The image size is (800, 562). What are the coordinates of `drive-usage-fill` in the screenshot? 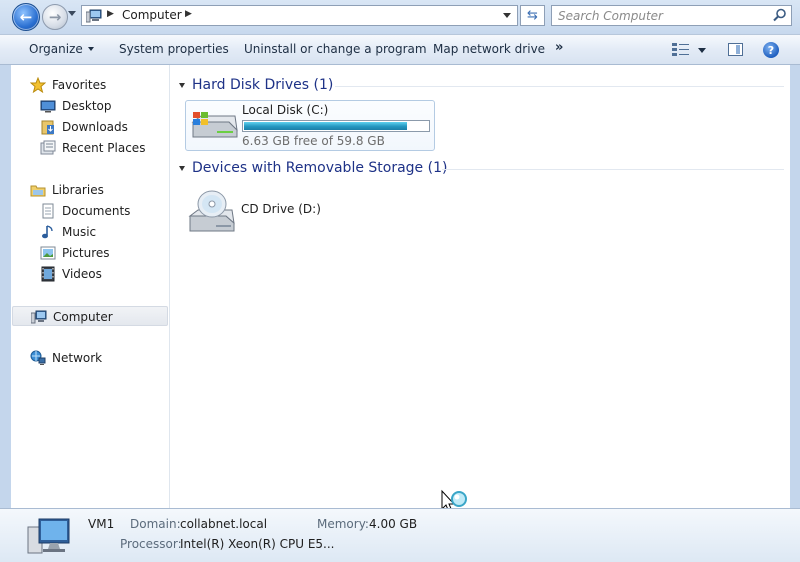 It's located at (326, 126).